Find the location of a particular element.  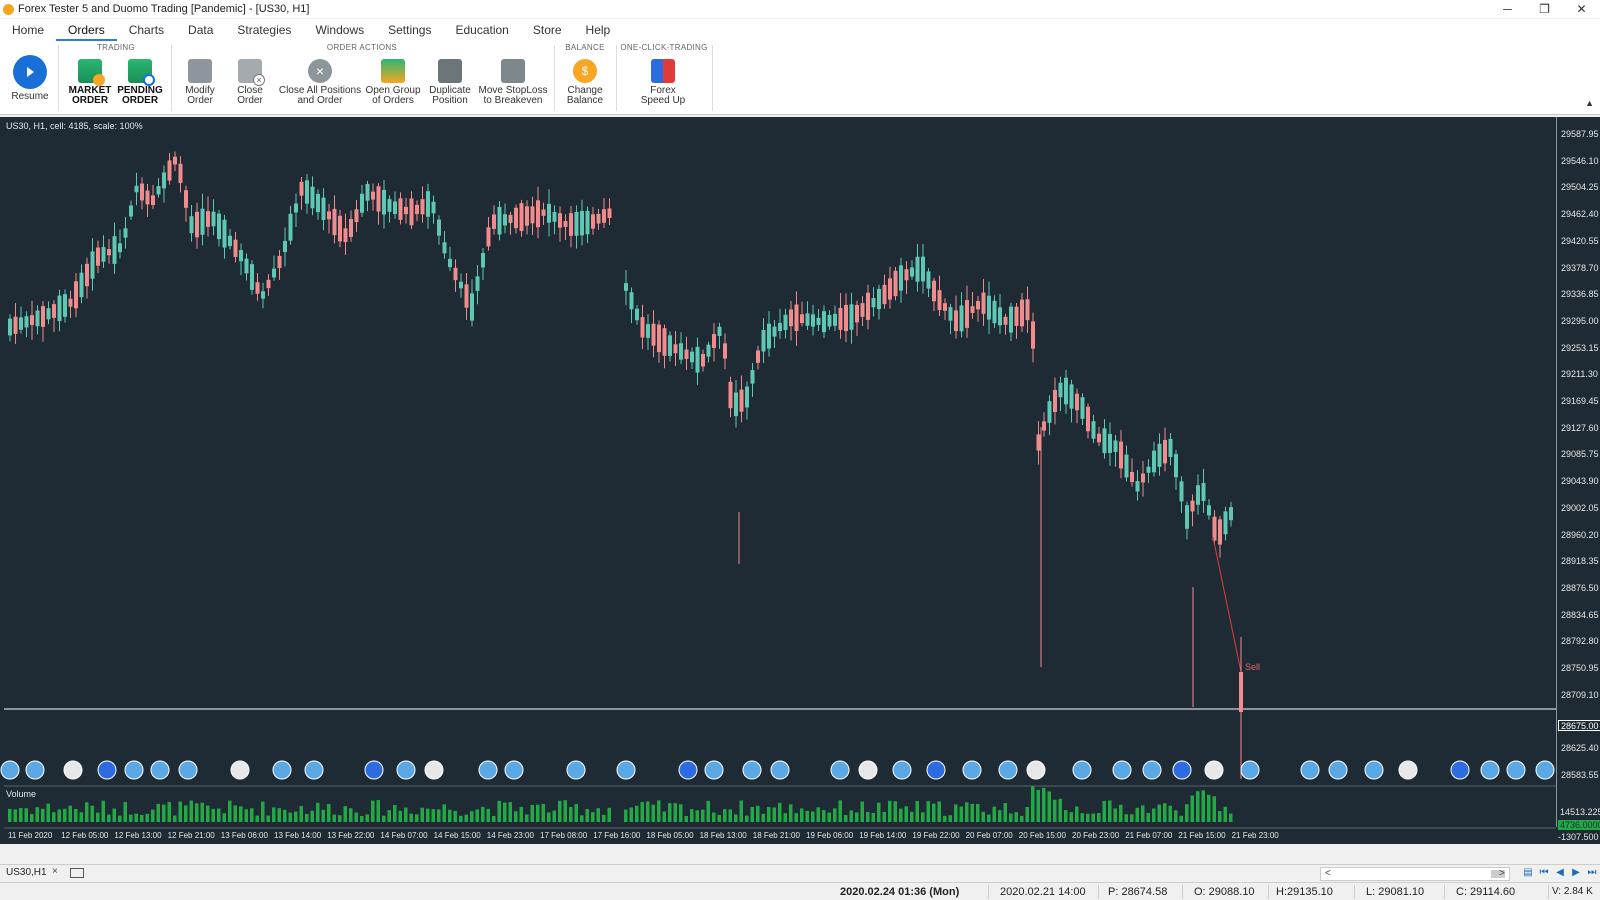

pending-order-label-2: ORDER is located at coordinates (140, 100).